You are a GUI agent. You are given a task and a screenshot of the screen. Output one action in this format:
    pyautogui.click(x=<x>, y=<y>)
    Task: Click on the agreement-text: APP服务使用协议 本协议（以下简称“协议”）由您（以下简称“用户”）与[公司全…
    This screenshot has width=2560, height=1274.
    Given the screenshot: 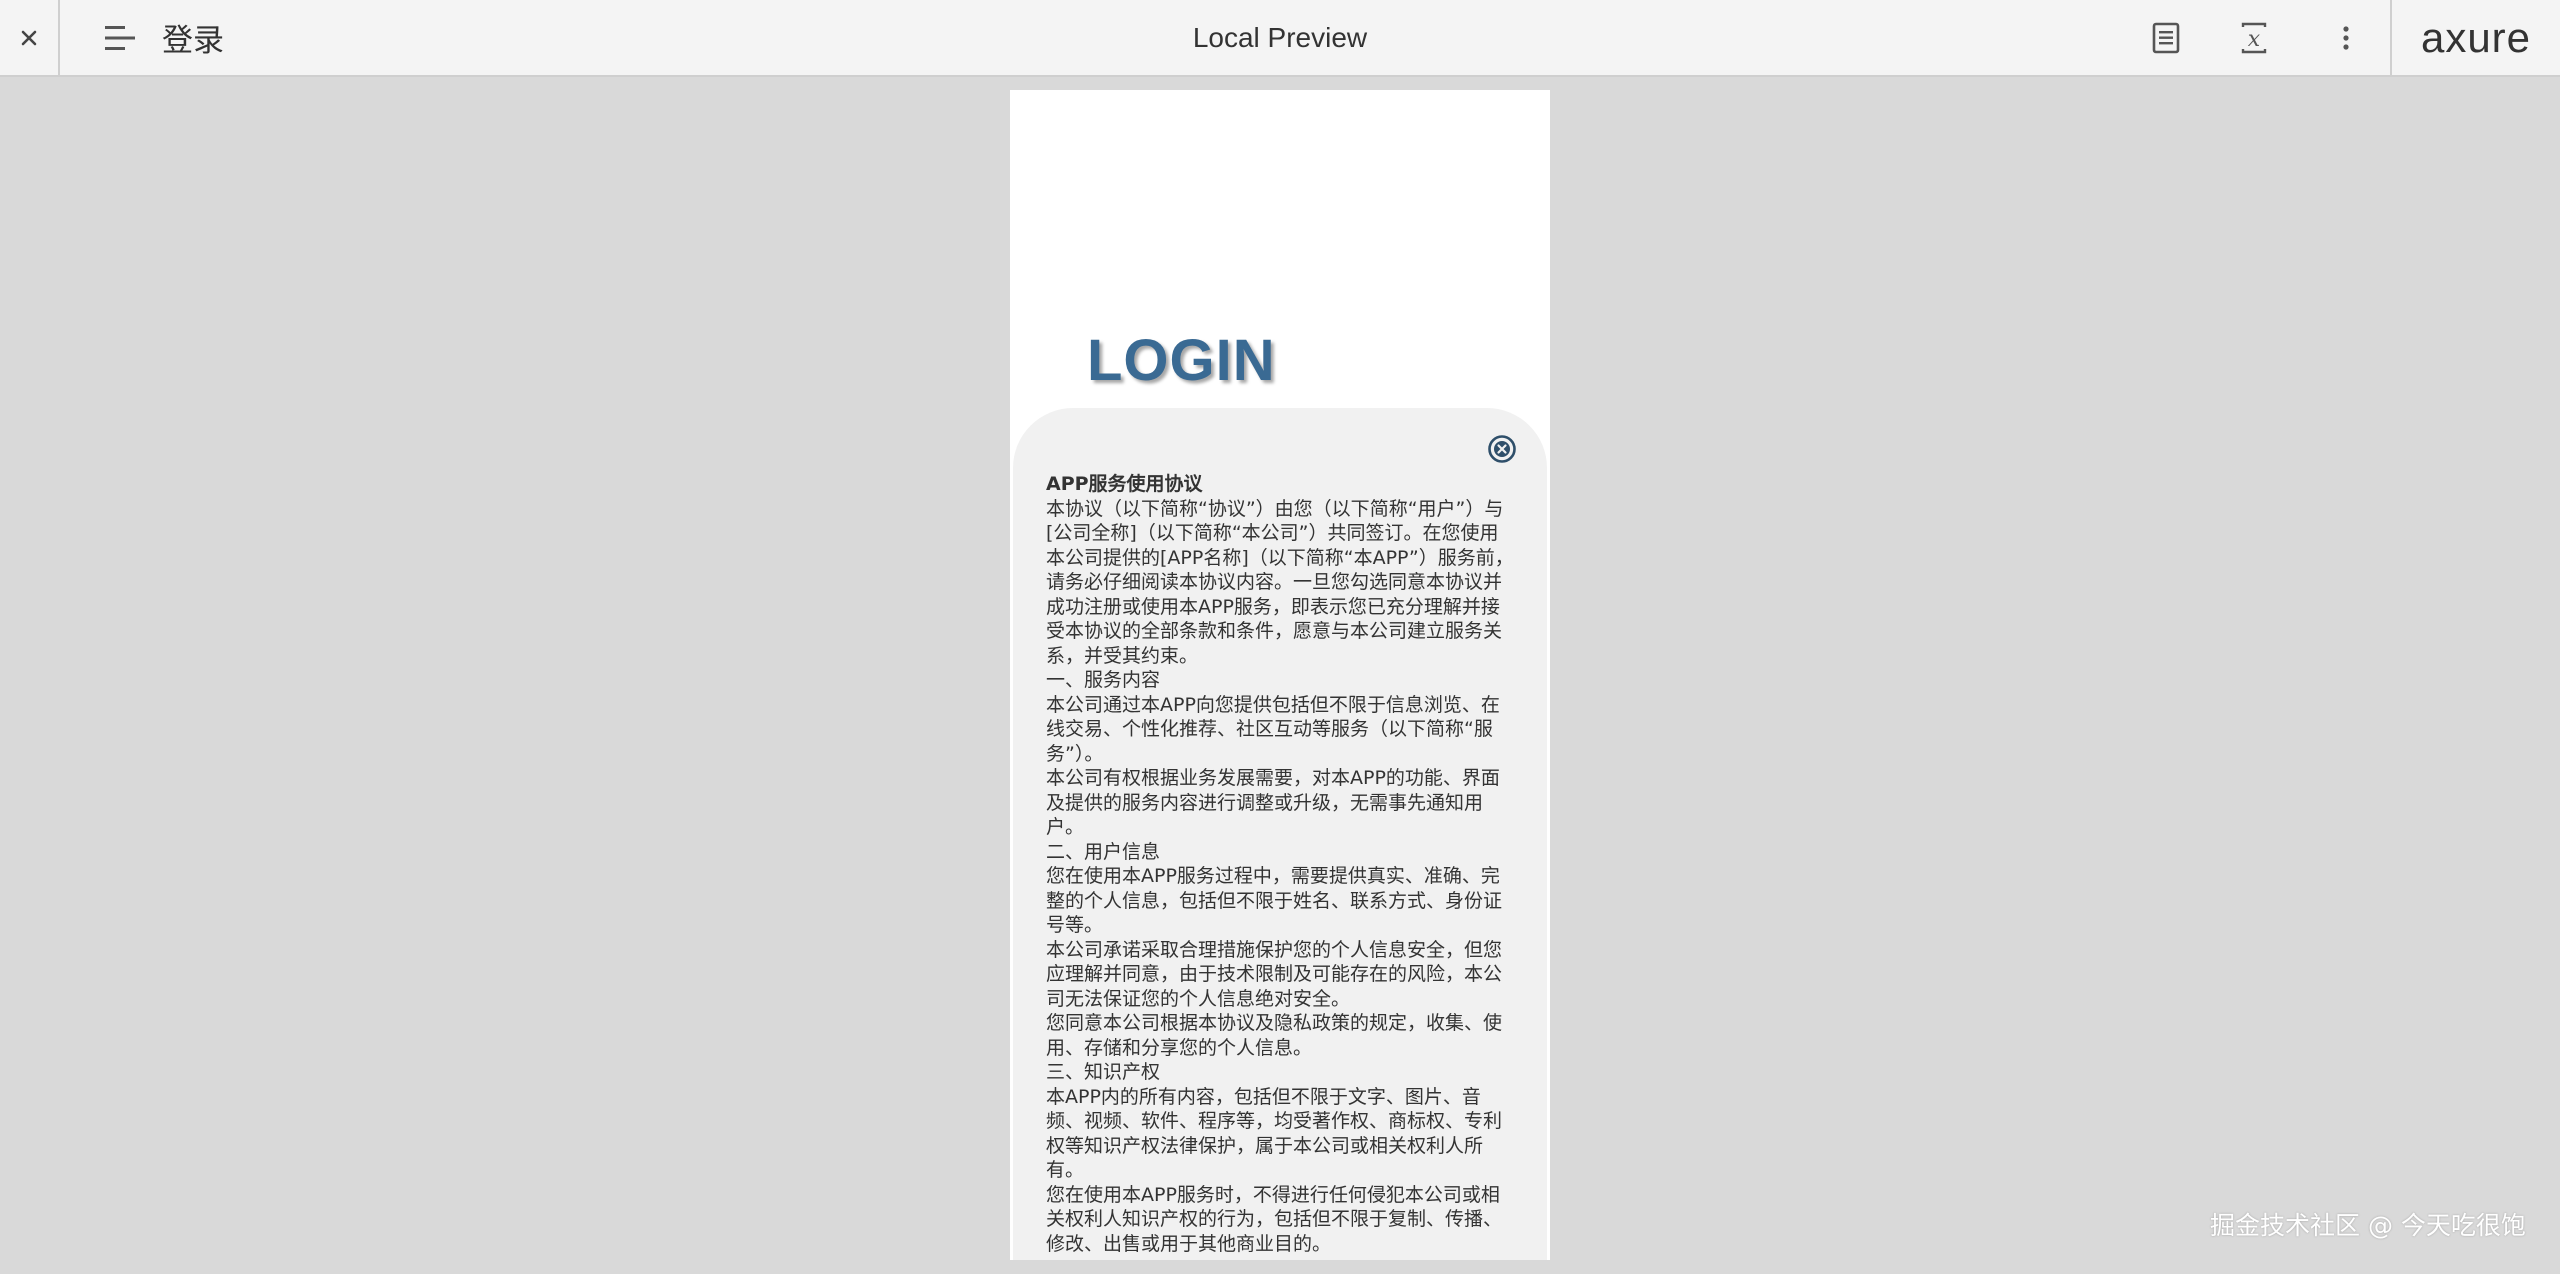 What is the action you would take?
    pyautogui.click(x=1281, y=864)
    